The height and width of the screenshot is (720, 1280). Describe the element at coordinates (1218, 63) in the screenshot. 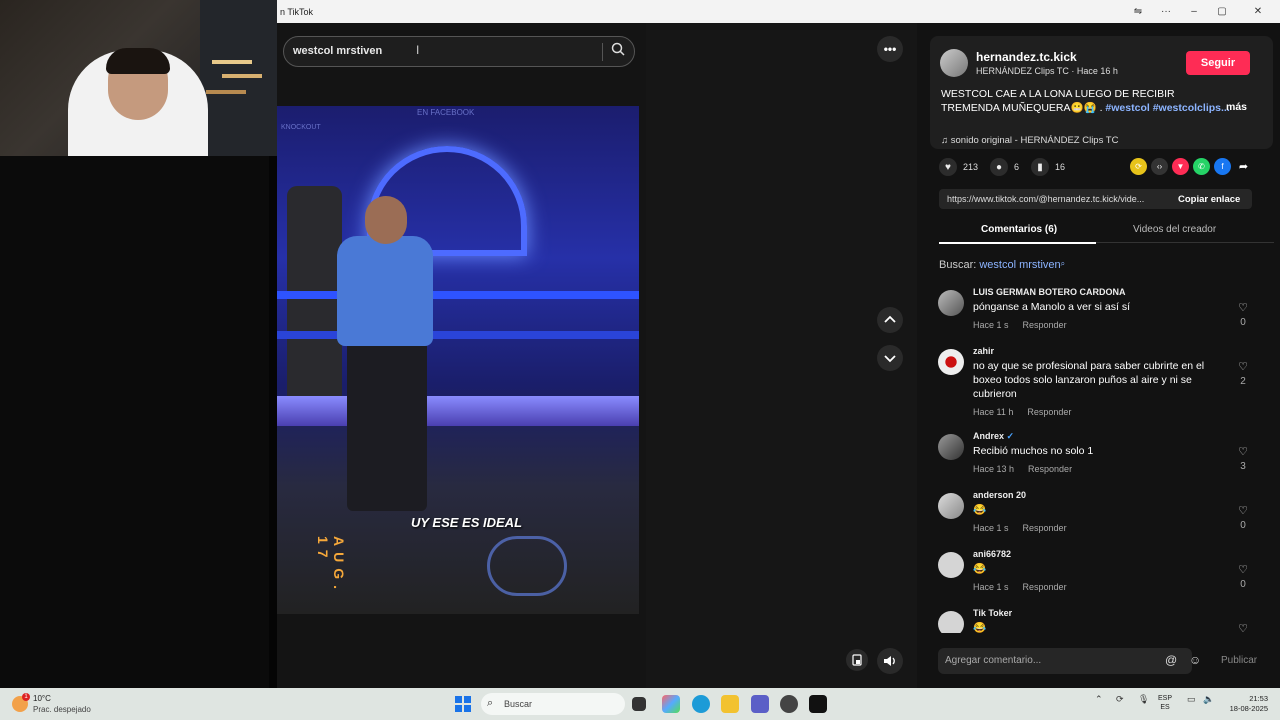

I see `follow-button: Seguir` at that location.